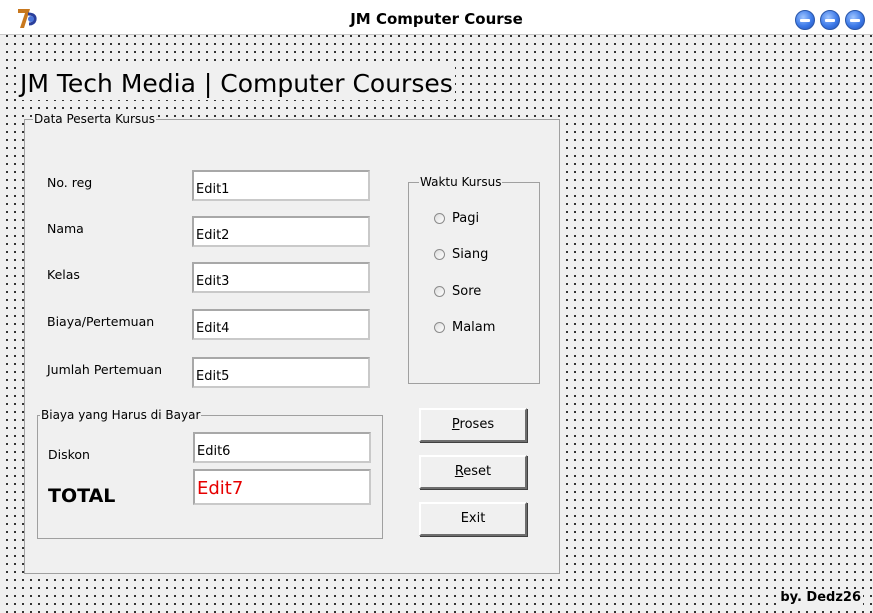 The width and height of the screenshot is (873, 613). I want to click on reset-button: Reset, so click(473, 472).